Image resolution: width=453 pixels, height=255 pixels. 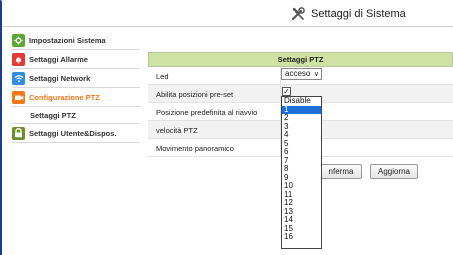 What do you see at coordinates (177, 130) in the screenshot?
I see `ptz-speed-label: velocità PTZ` at bounding box center [177, 130].